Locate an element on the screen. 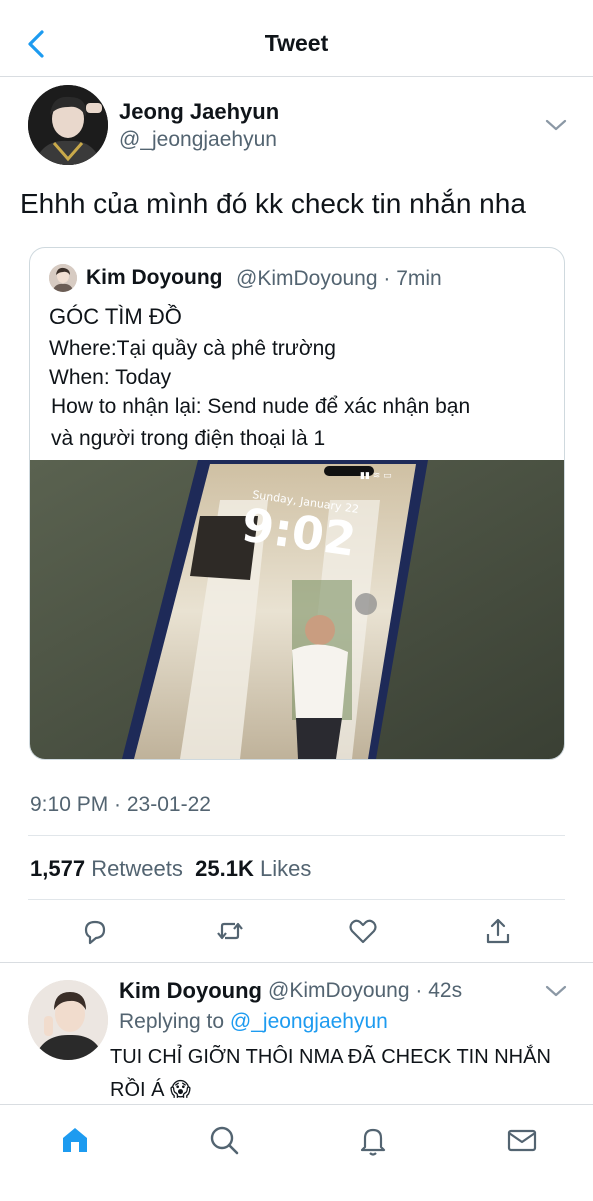  reply-button is located at coordinates (95, 931).